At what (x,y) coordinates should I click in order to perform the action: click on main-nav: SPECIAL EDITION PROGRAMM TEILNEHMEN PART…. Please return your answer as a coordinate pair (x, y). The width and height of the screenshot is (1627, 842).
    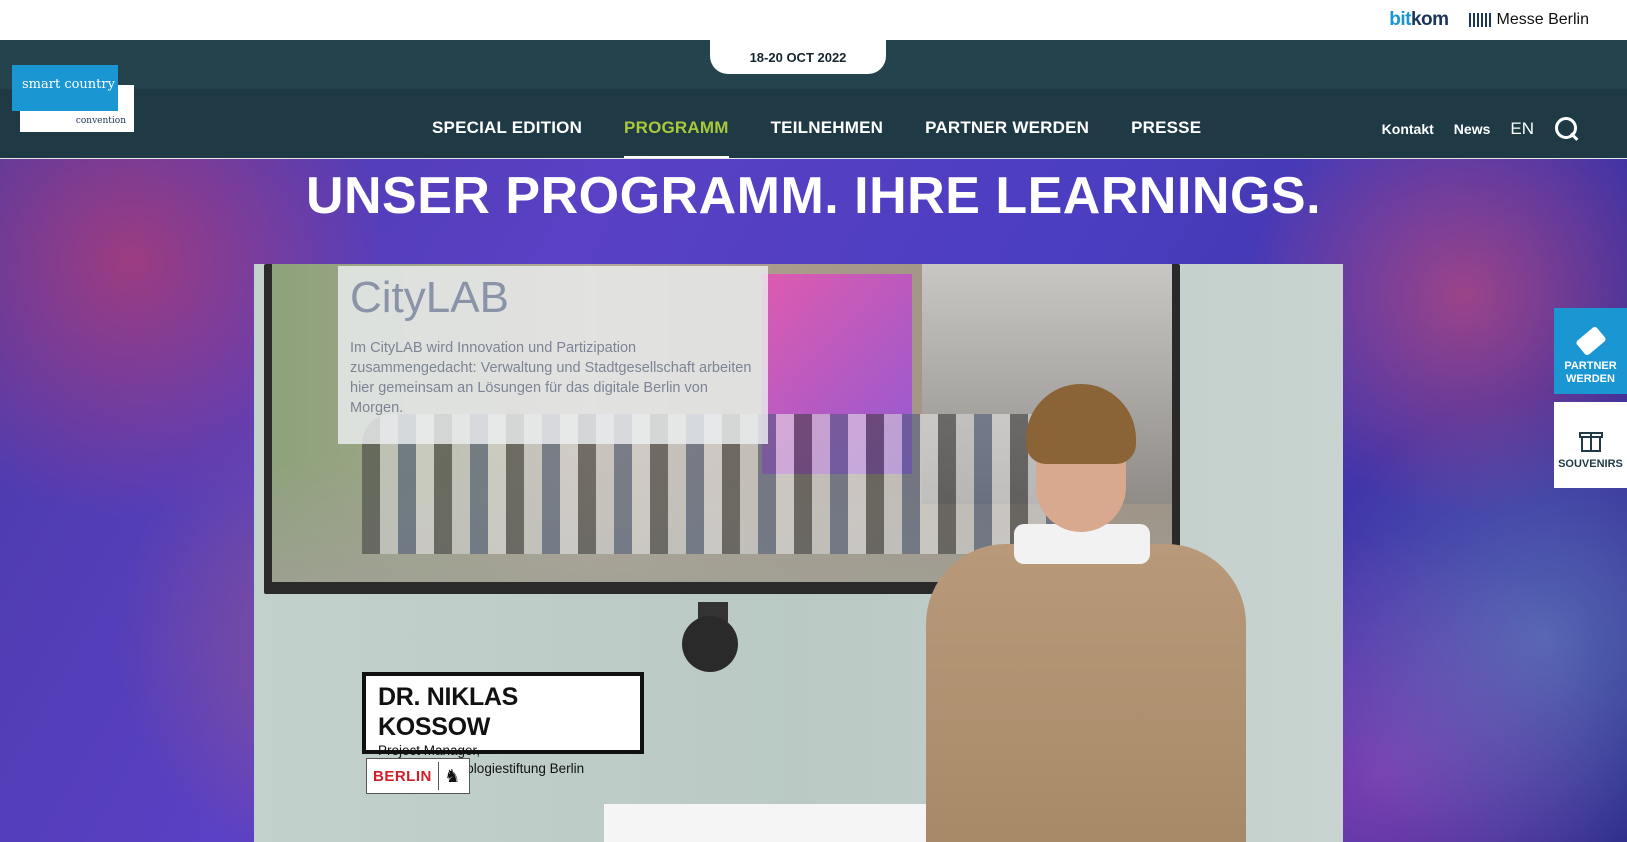
    Looking at the image, I should click on (816, 138).